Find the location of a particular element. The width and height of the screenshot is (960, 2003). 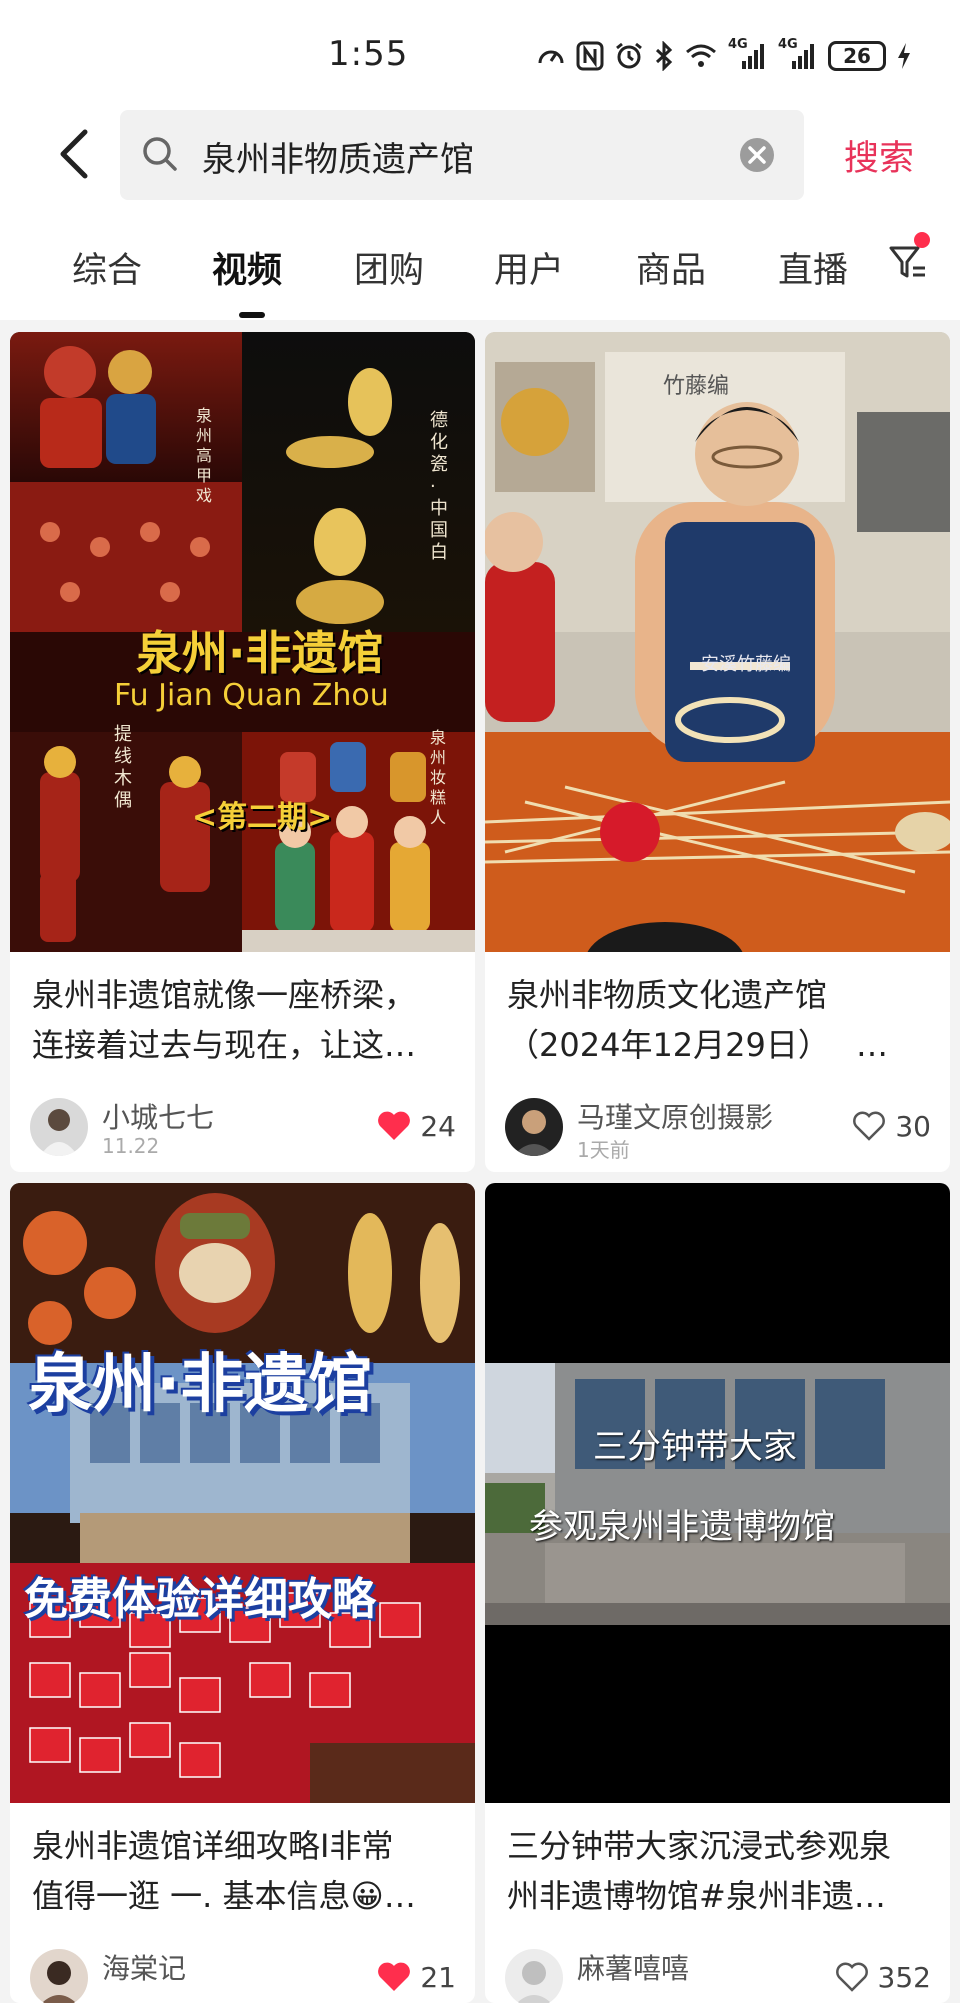

cover-subtitle: Fu Jian Quan Zhou is located at coordinates (251, 695).